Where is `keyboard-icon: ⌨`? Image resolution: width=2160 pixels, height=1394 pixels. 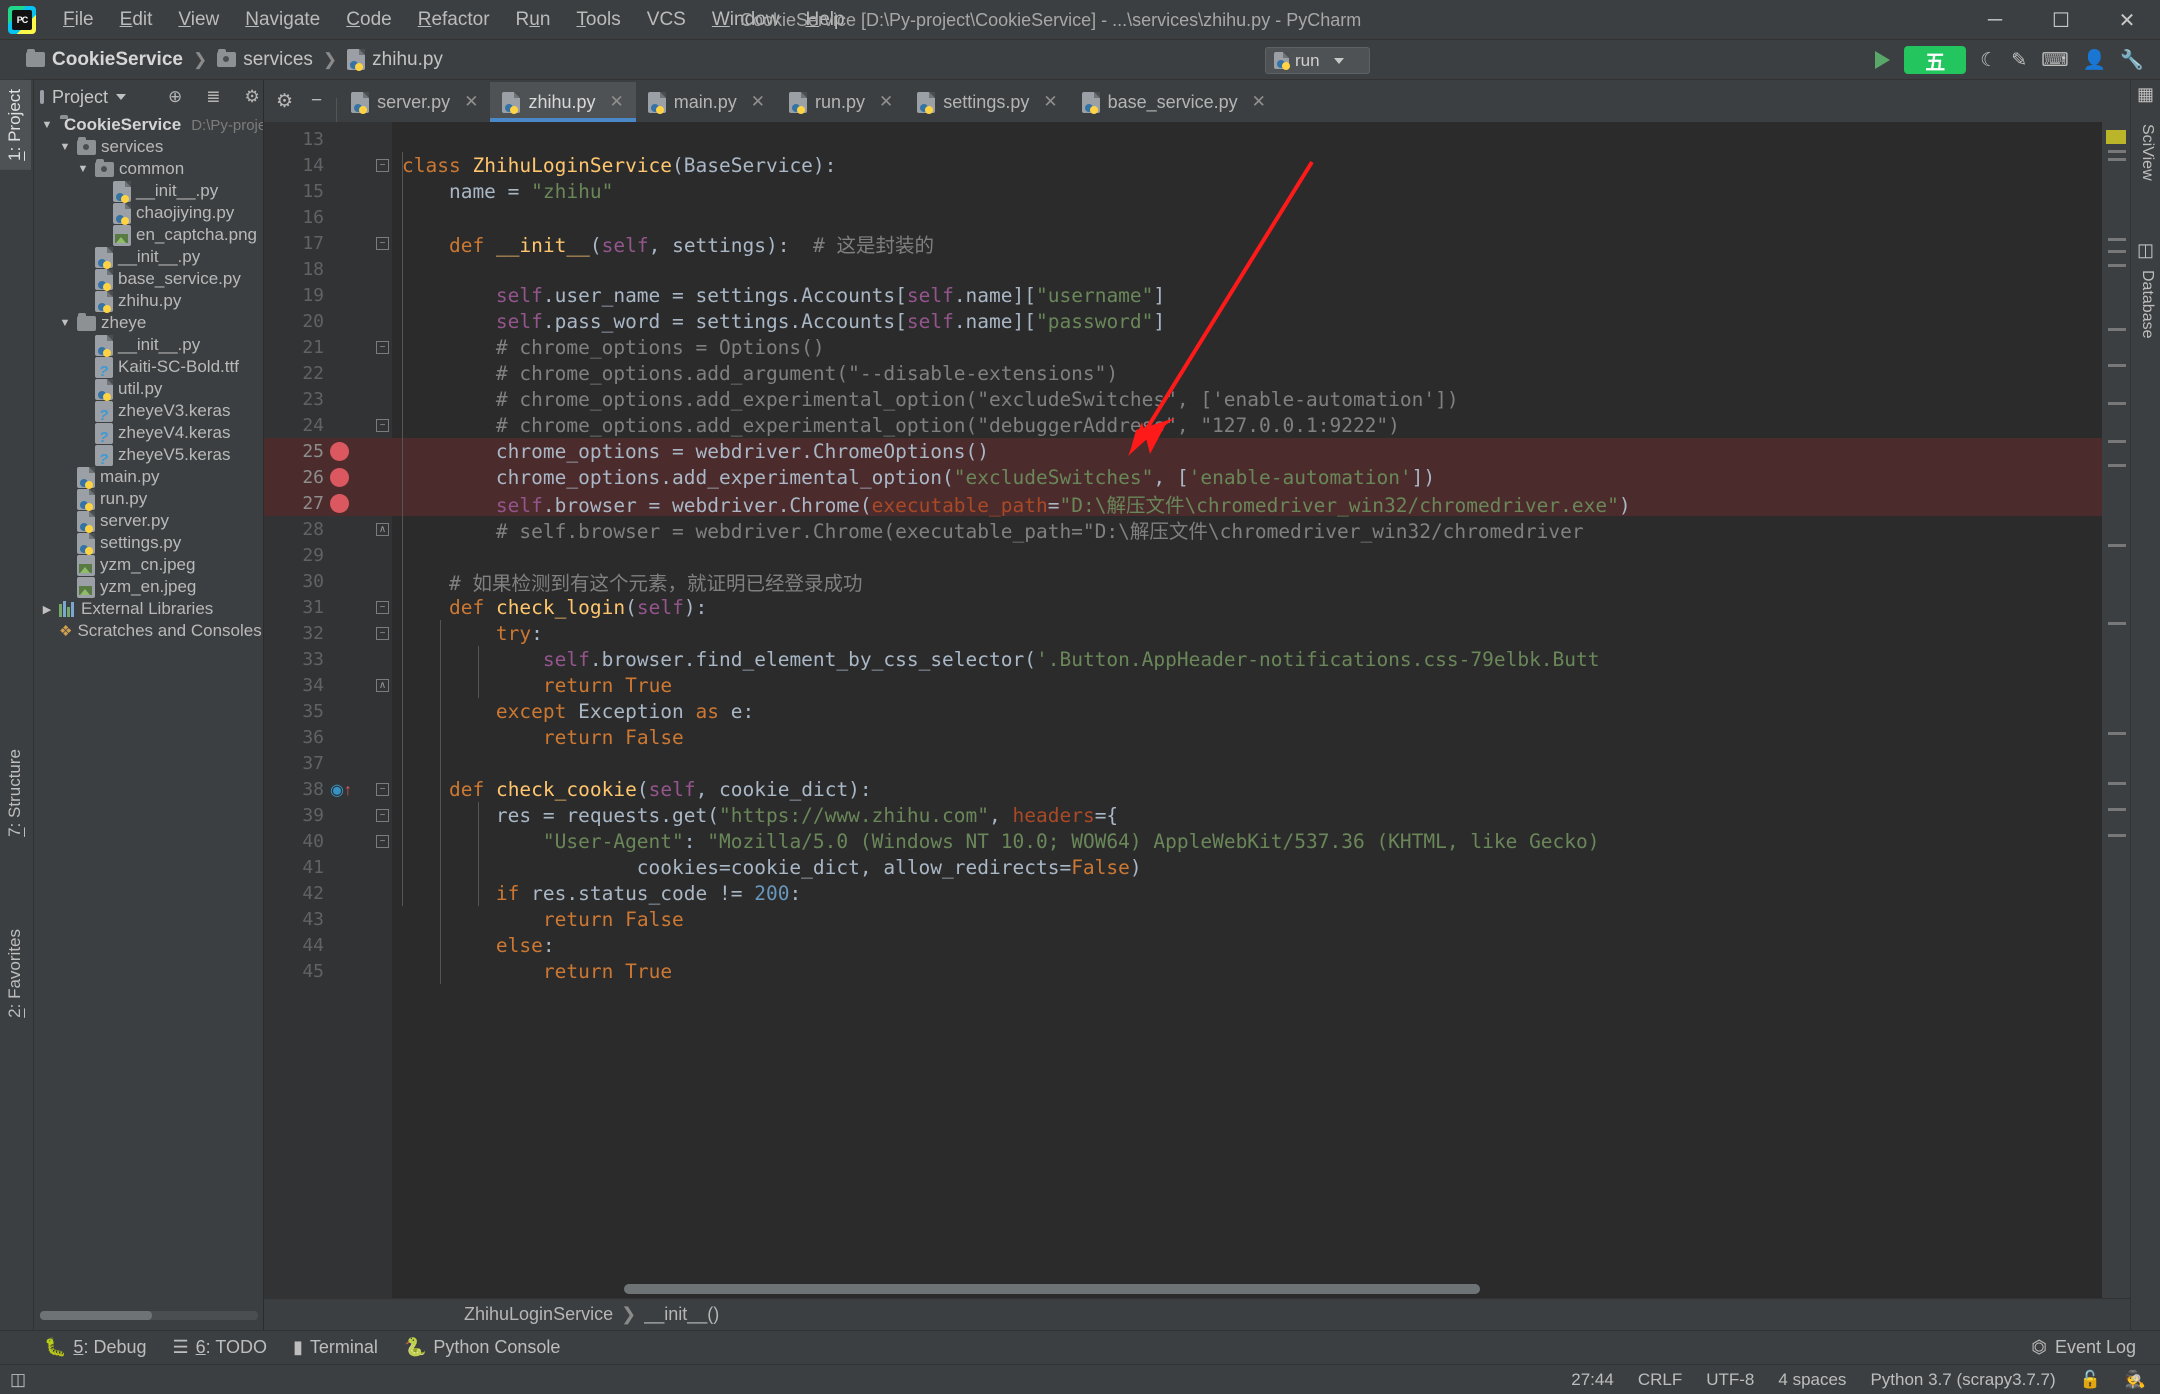 keyboard-icon: ⌨ is located at coordinates (2054, 60).